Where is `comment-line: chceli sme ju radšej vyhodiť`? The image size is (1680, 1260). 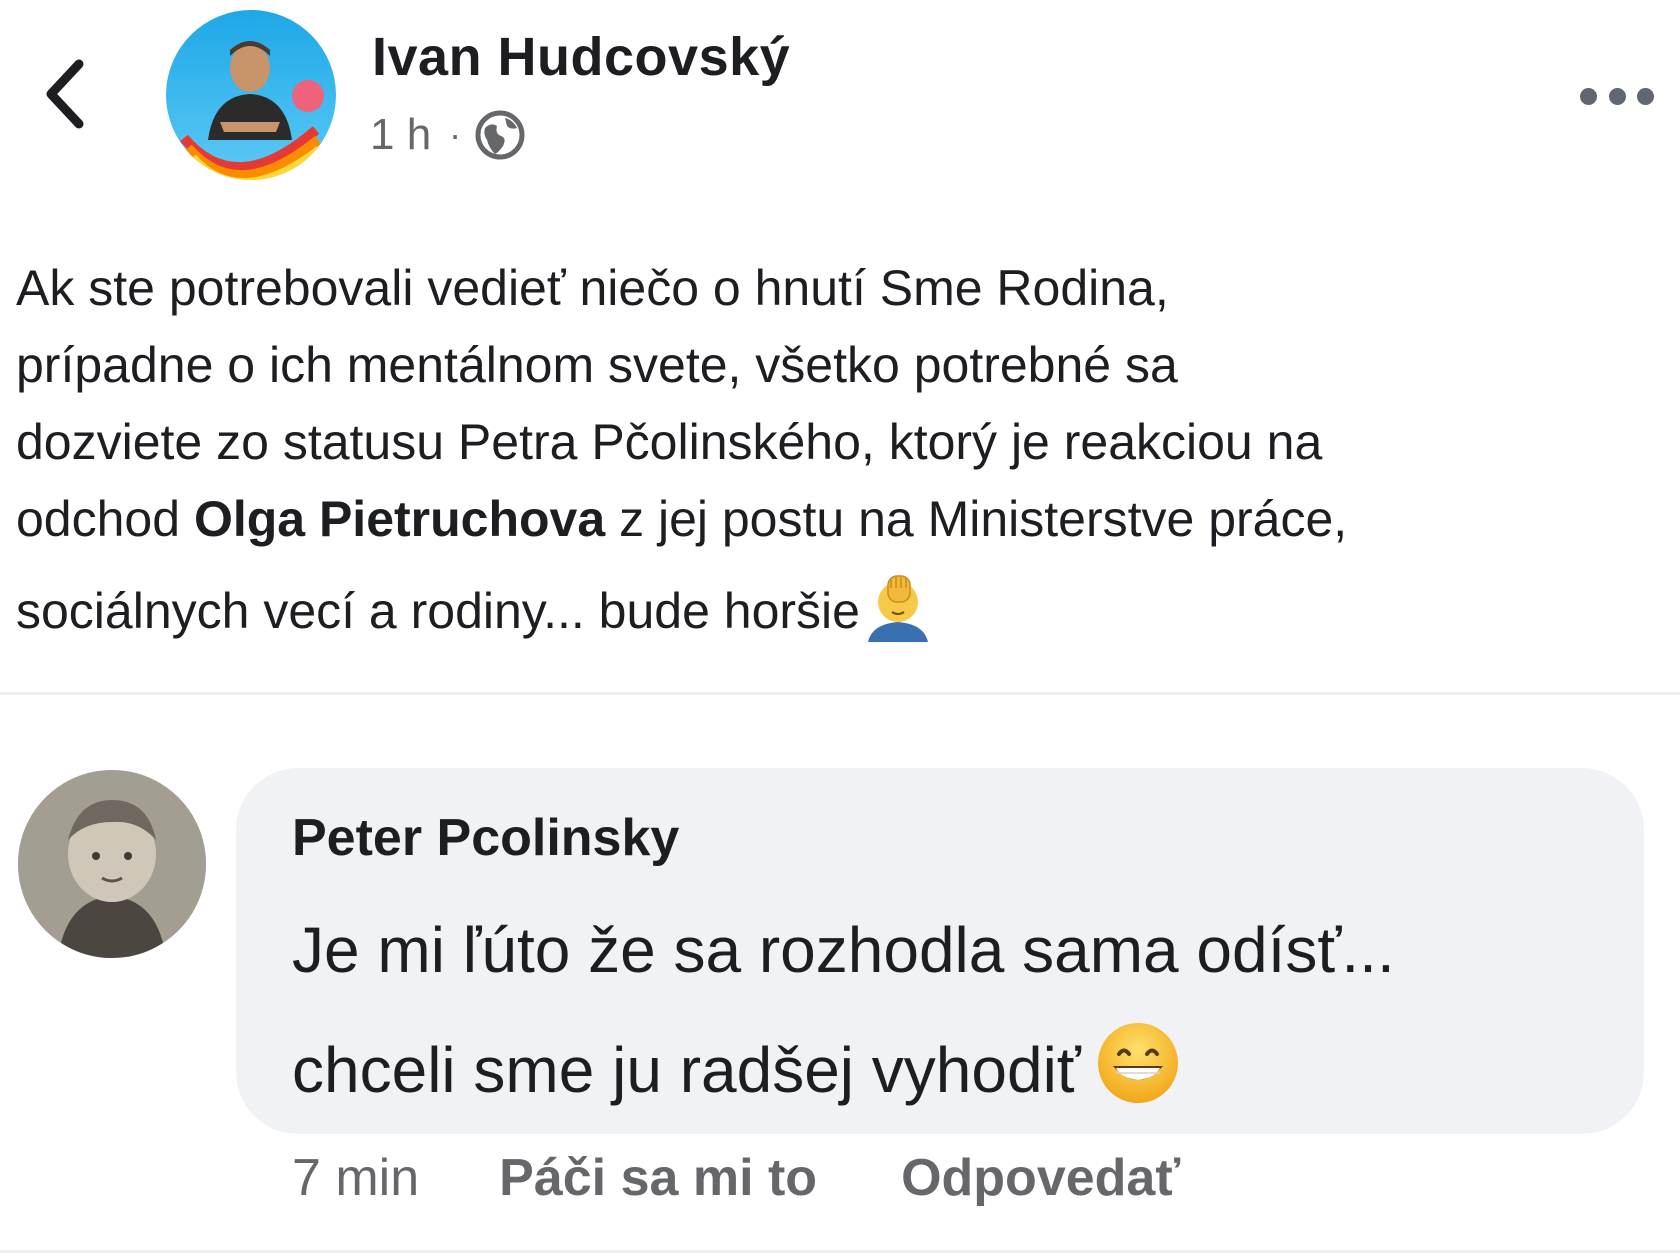 comment-line: chceli sme ju radšej vyhodiť is located at coordinates (843, 1070).